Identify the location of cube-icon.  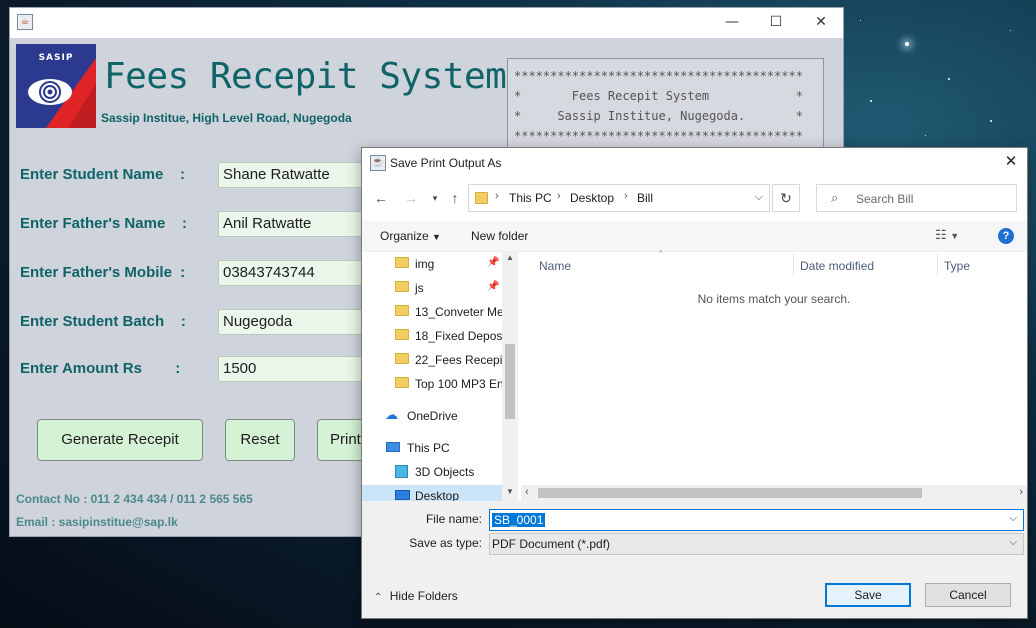
(401, 471).